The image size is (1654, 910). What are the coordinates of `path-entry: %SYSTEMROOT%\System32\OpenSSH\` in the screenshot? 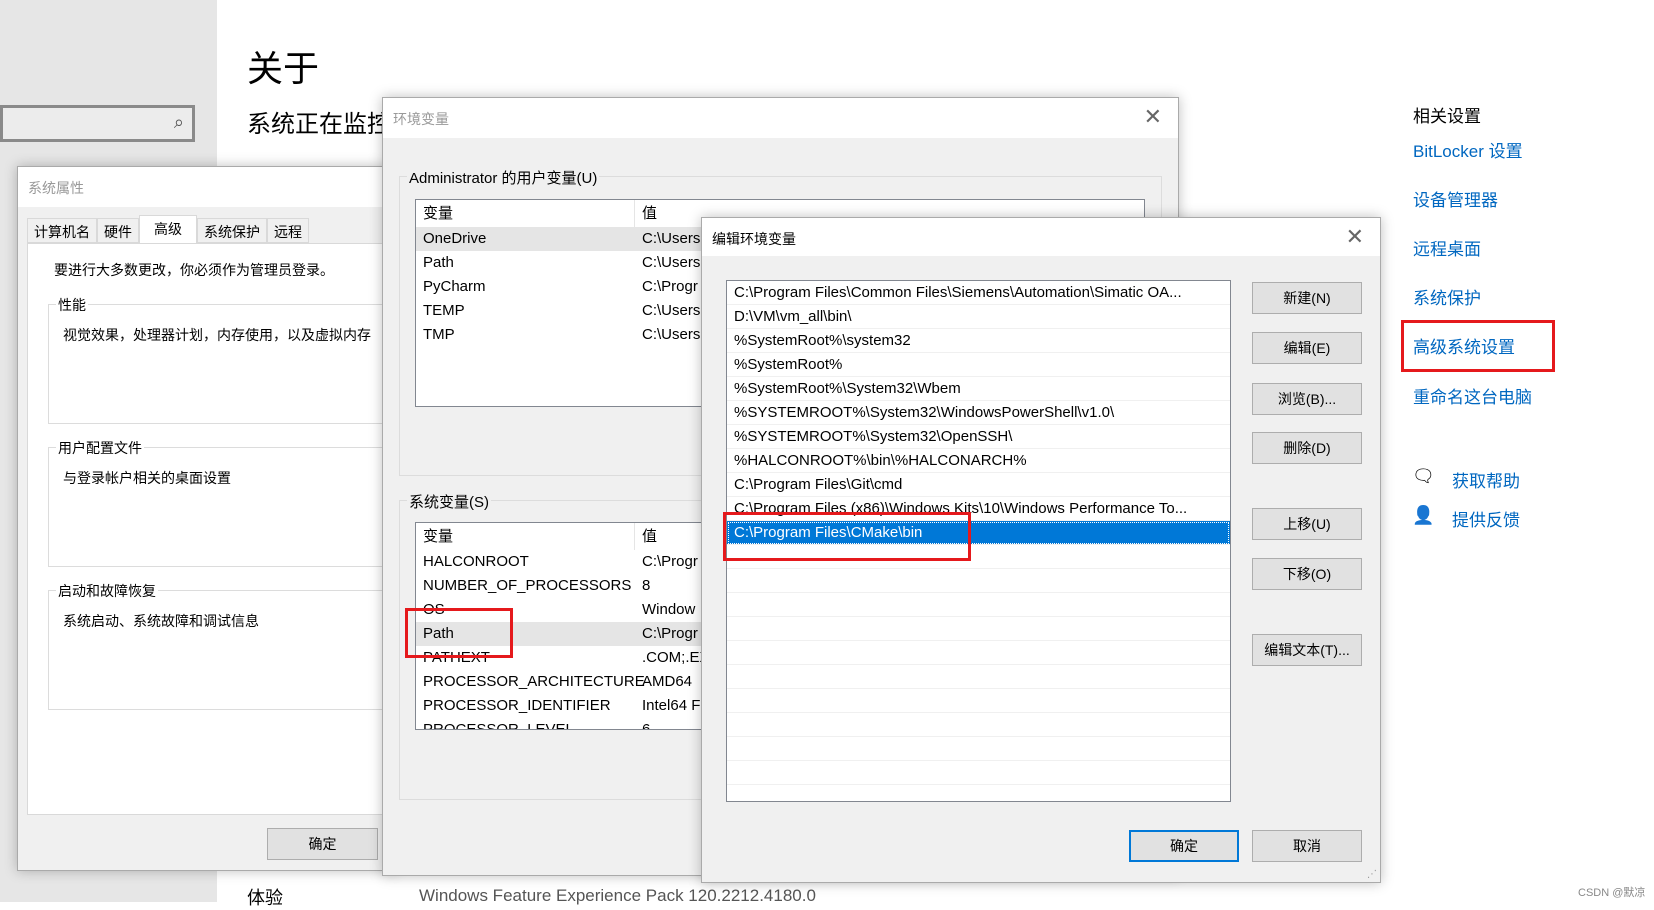 It's located at (978, 437).